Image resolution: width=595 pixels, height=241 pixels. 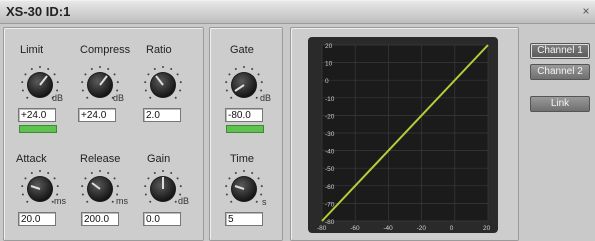 What do you see at coordinates (100, 219) in the screenshot?
I see `release-field: 200.0` at bounding box center [100, 219].